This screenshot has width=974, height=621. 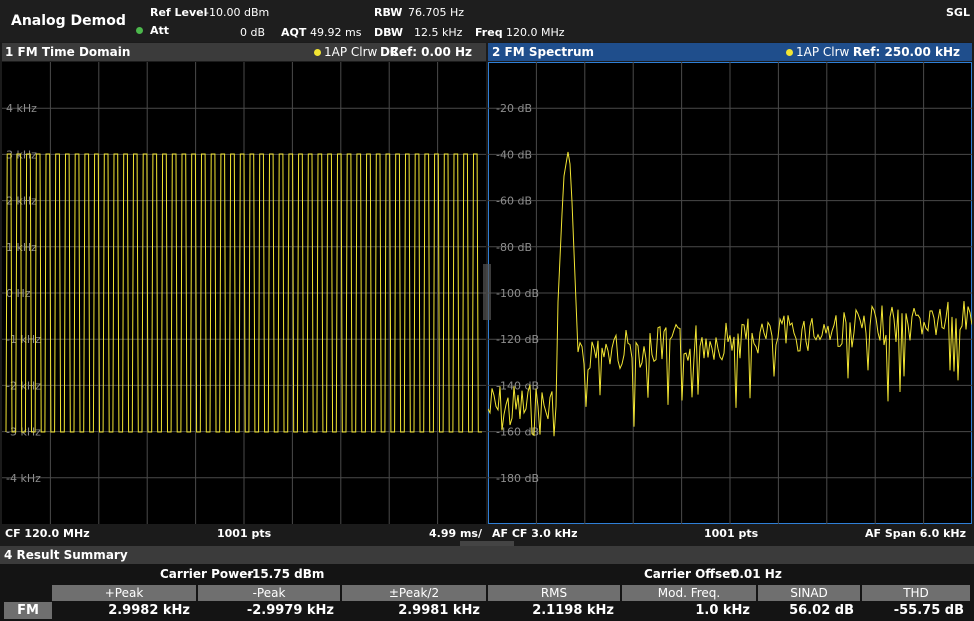 What do you see at coordinates (290, 610) in the screenshot?
I see `value-peak-minus: -2.9979 kHz` at bounding box center [290, 610].